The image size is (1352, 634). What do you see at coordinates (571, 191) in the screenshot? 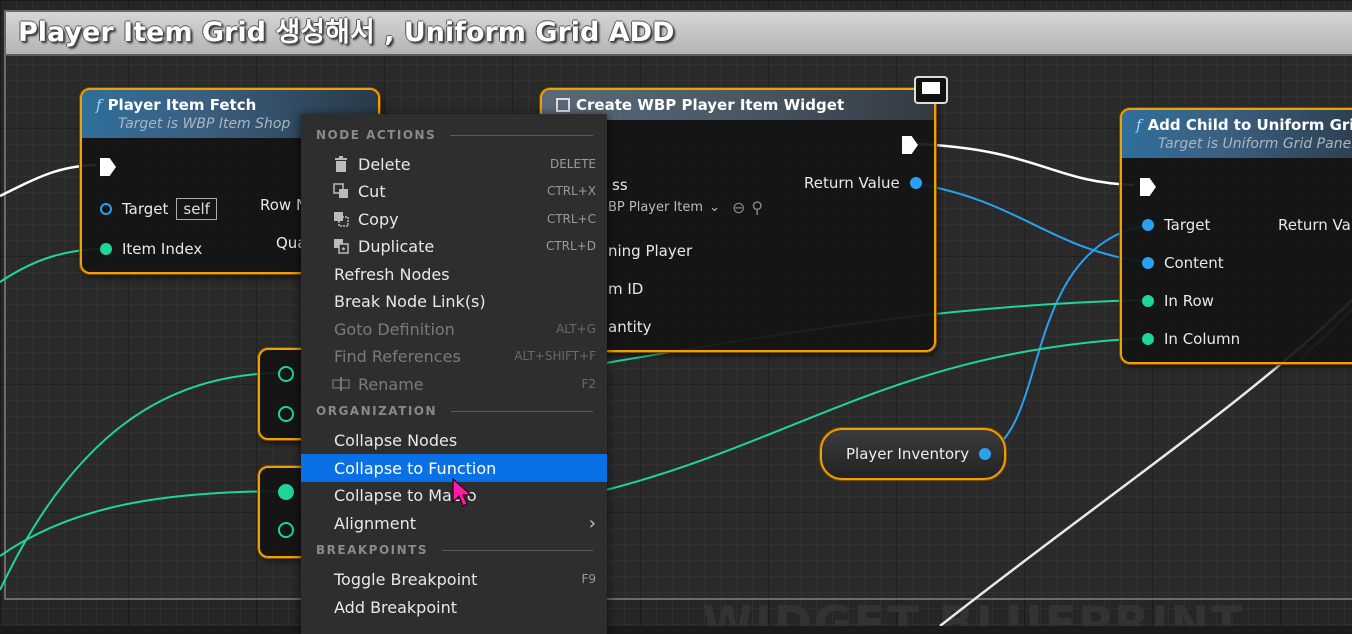
I see `menu-shortcut: CTRL+X` at bounding box center [571, 191].